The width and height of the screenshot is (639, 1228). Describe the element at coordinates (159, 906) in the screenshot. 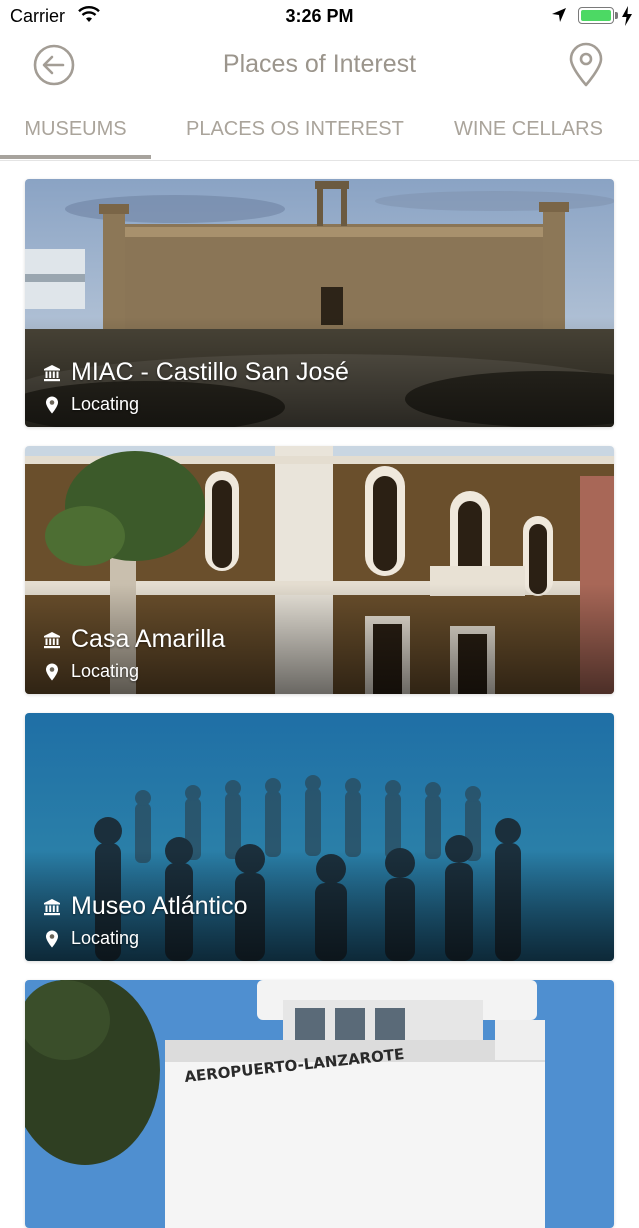

I see `place-name: Museo Atlántico` at that location.